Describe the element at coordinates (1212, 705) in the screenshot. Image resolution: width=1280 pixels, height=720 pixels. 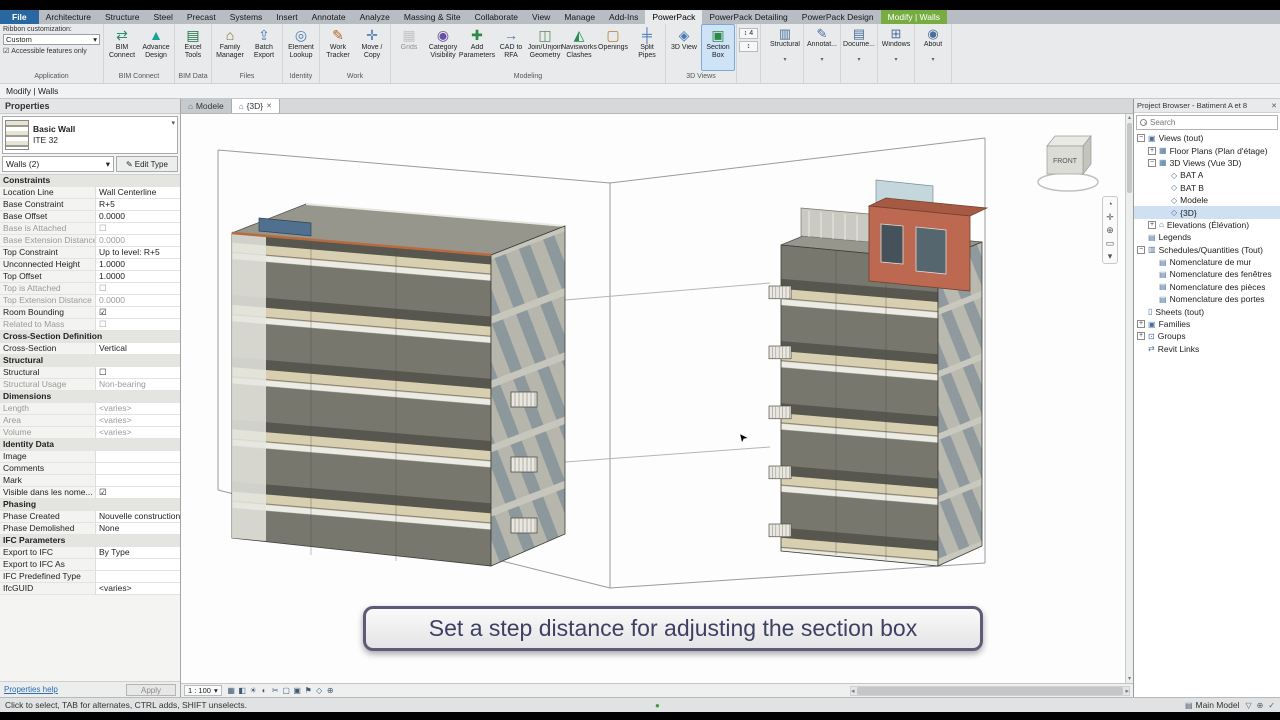
I see `design-option-control: ▤ Main Model` at that location.